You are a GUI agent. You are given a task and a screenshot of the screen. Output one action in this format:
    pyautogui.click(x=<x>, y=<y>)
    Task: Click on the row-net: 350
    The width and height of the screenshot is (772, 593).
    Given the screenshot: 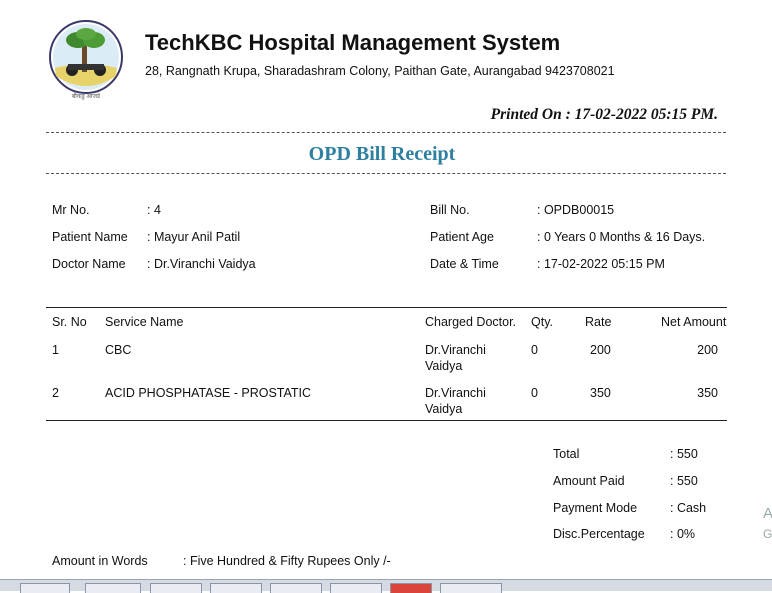 What is the action you would take?
    pyautogui.click(x=707, y=393)
    